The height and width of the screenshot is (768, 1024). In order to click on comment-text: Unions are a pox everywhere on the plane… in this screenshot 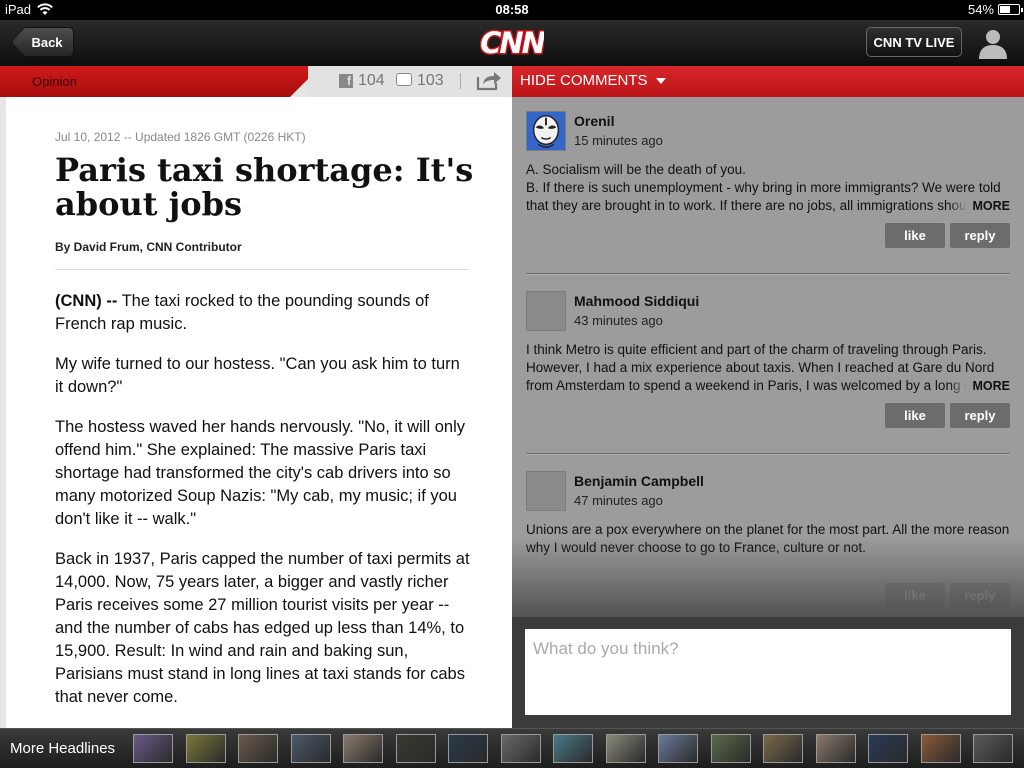, I will do `click(768, 538)`.